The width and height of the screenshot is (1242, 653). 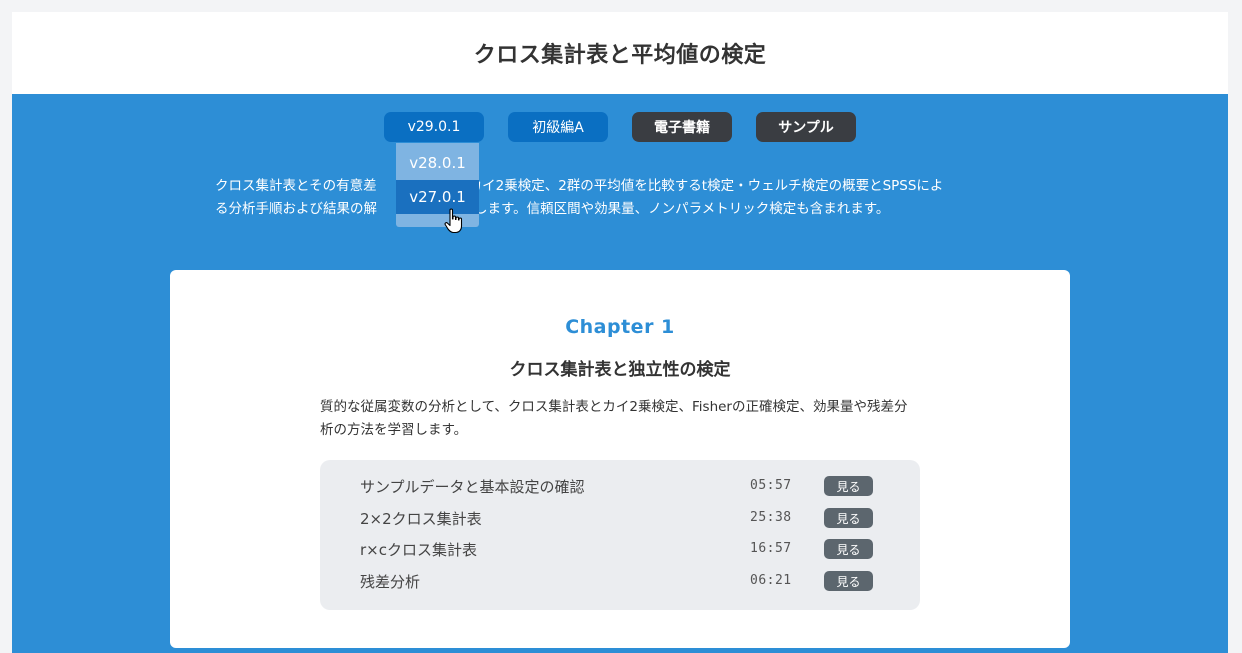 I want to click on tag-button-row: v29.0.1 初級編A 電子書籍 サンプル, so click(x=620, y=127).